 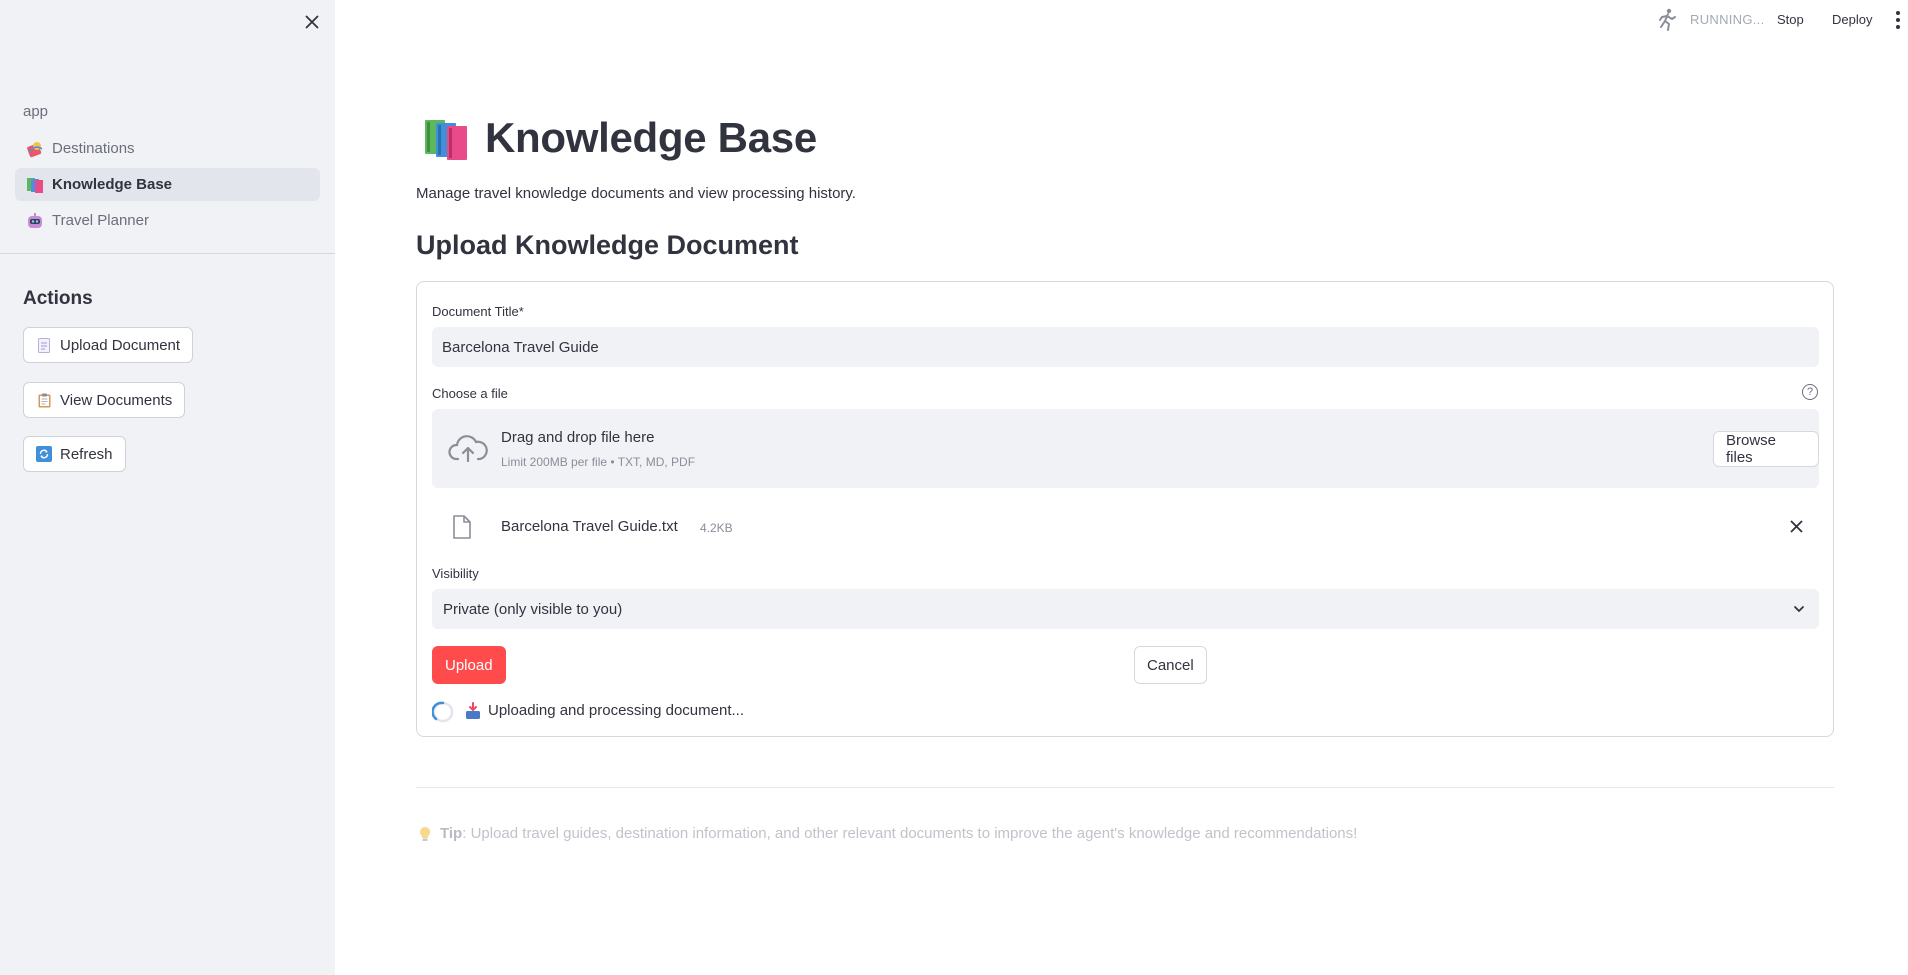 I want to click on page-header: Knowledge Base, so click(x=620, y=138).